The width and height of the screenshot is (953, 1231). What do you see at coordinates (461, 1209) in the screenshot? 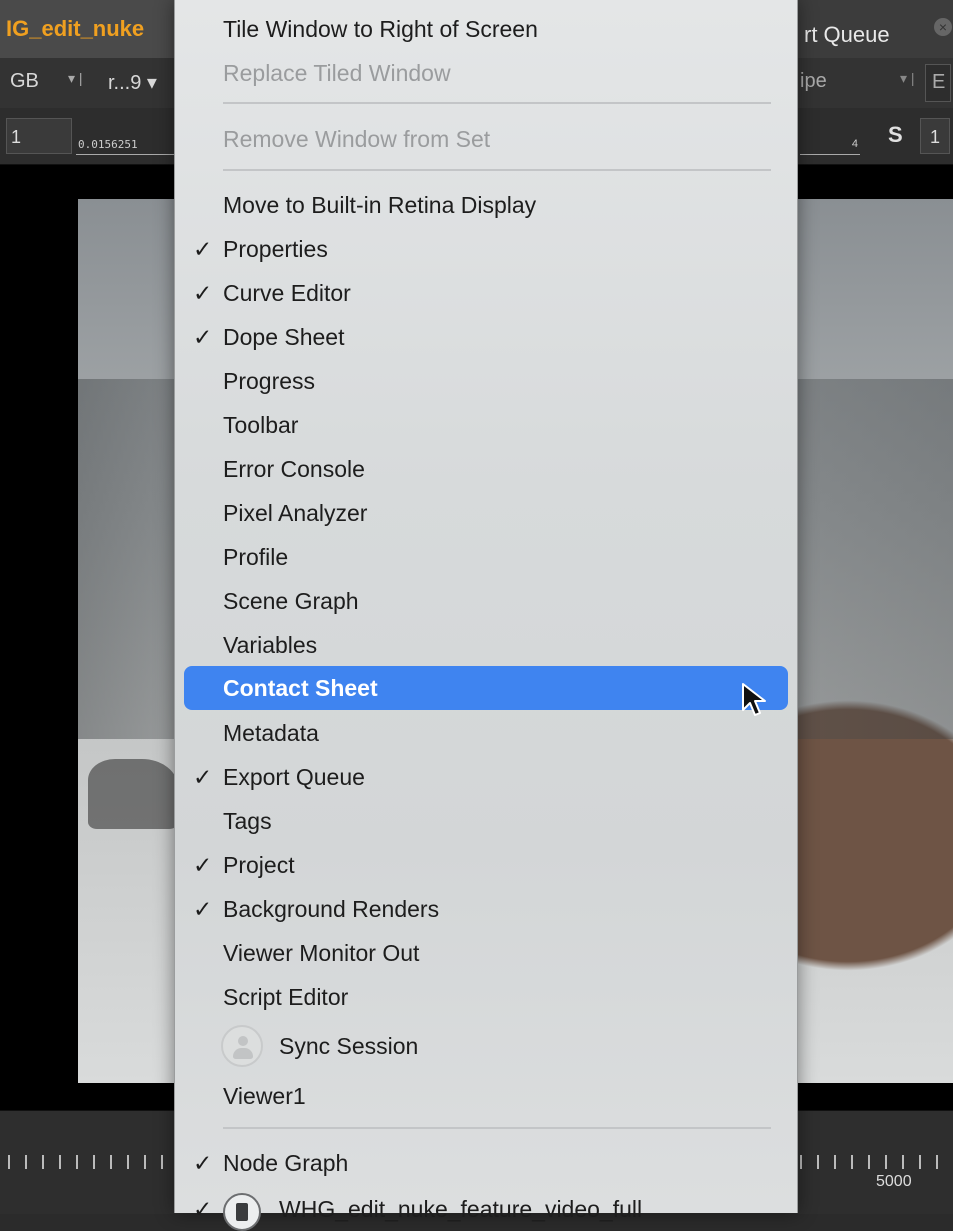
I see `menu-item-label: WHG_edit_nuke_feature_video_full` at bounding box center [461, 1209].